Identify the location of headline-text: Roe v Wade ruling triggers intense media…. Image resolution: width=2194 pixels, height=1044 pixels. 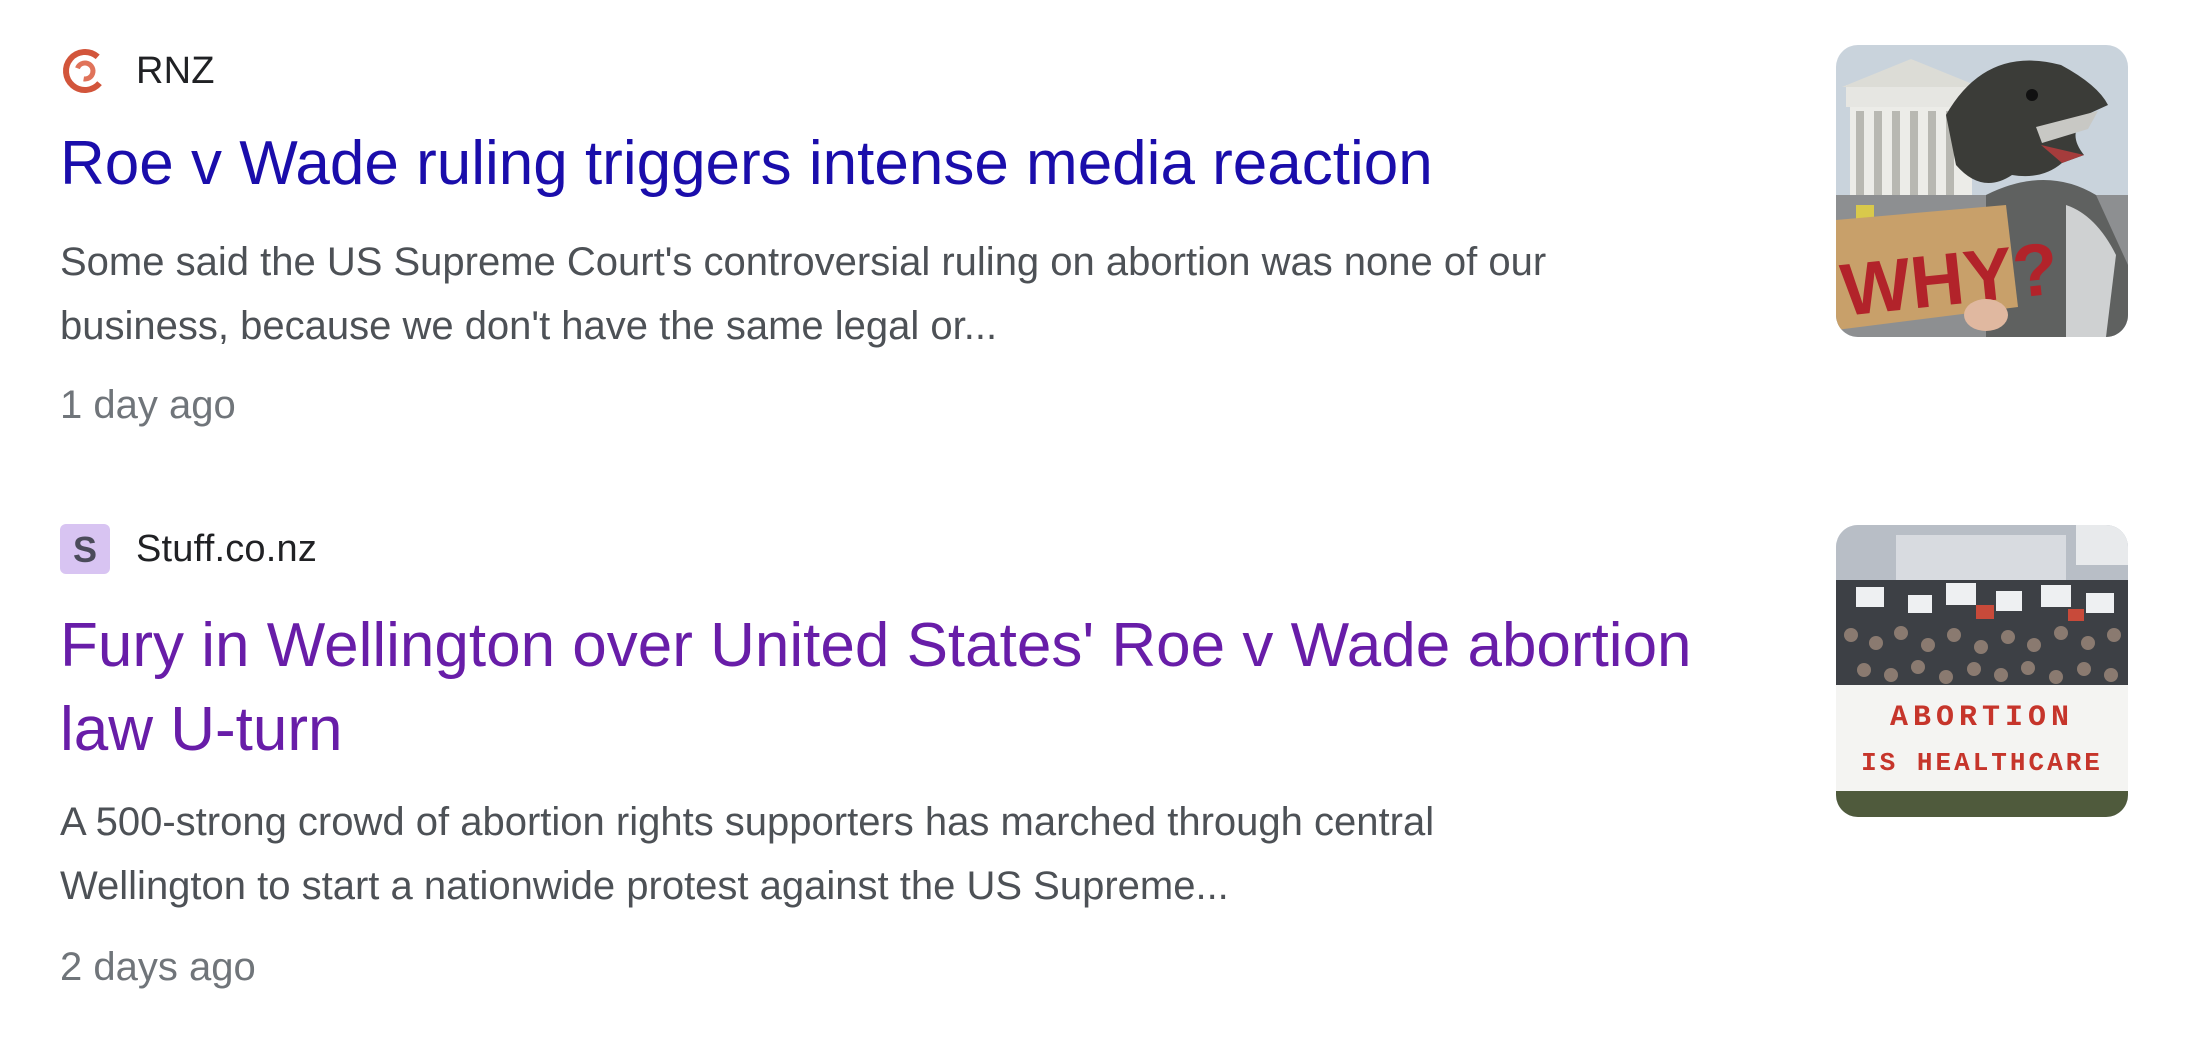
(746, 163).